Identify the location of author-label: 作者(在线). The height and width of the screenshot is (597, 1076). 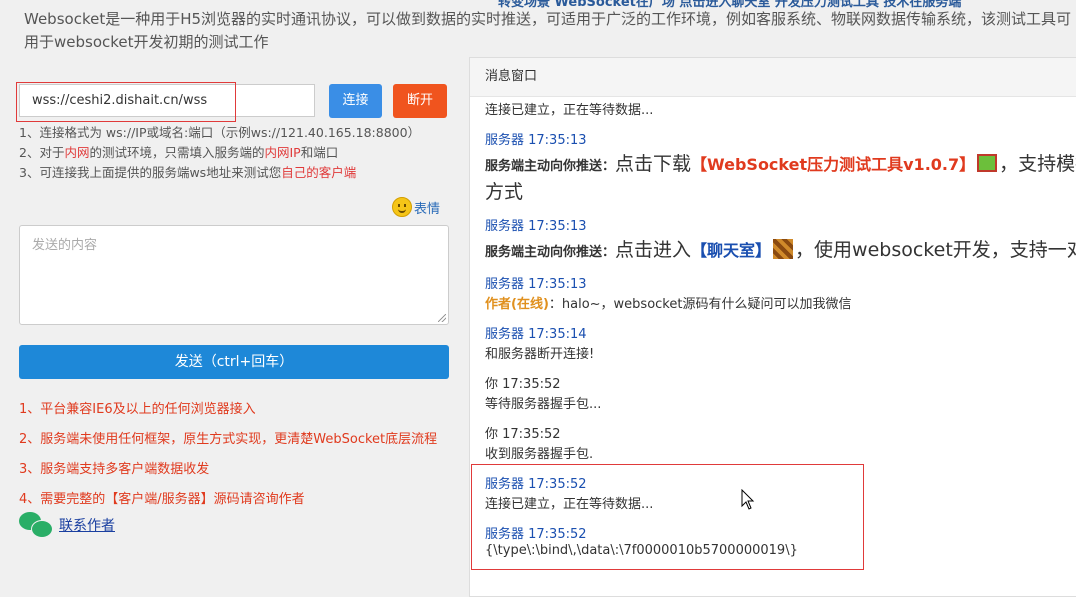
(517, 304).